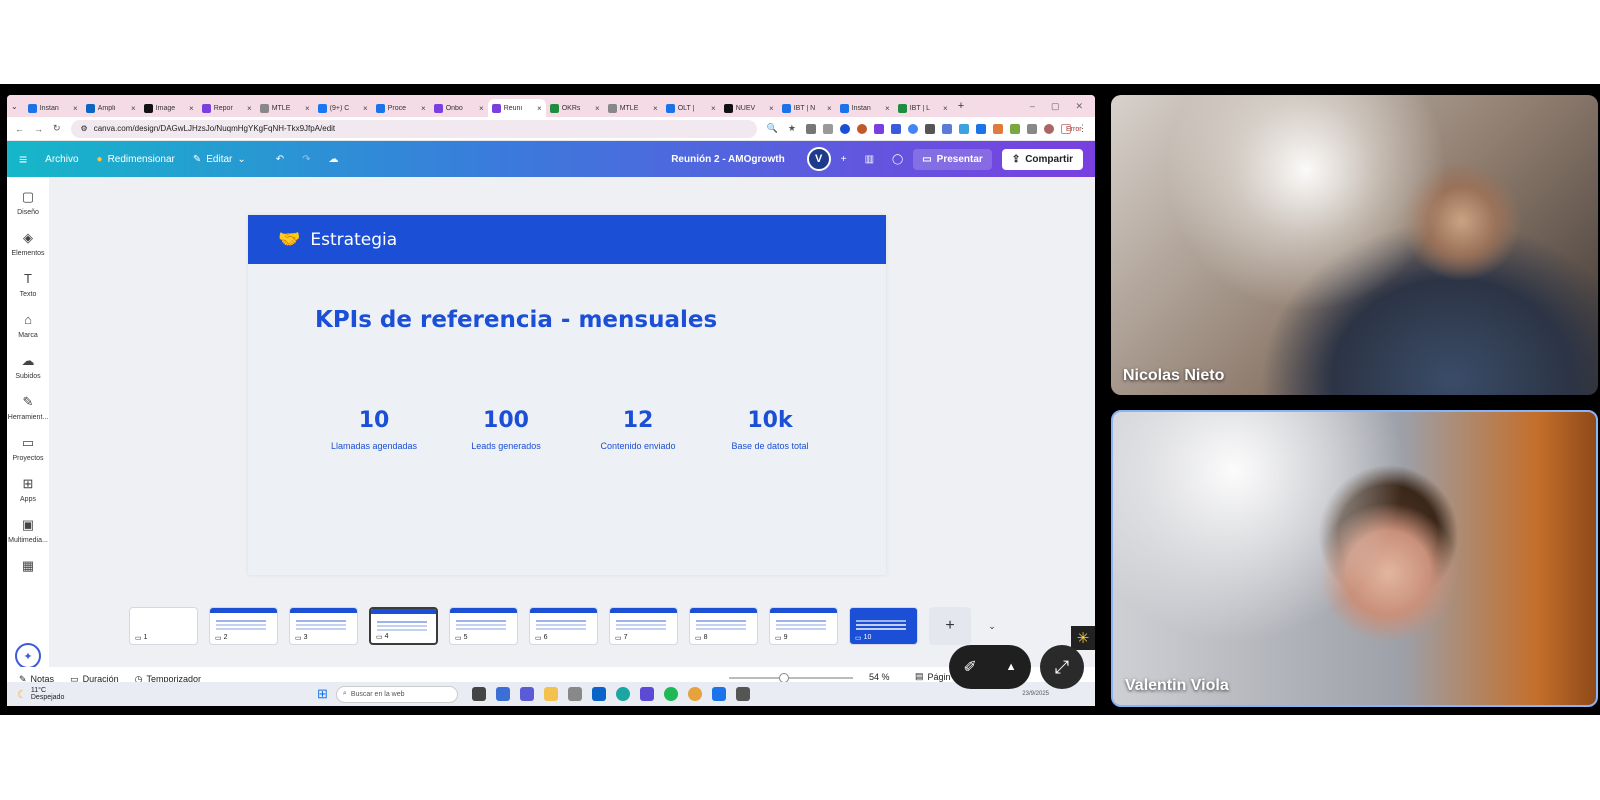  What do you see at coordinates (749, 108) in the screenshot?
I see `browser-tab: NUEV ×` at bounding box center [749, 108].